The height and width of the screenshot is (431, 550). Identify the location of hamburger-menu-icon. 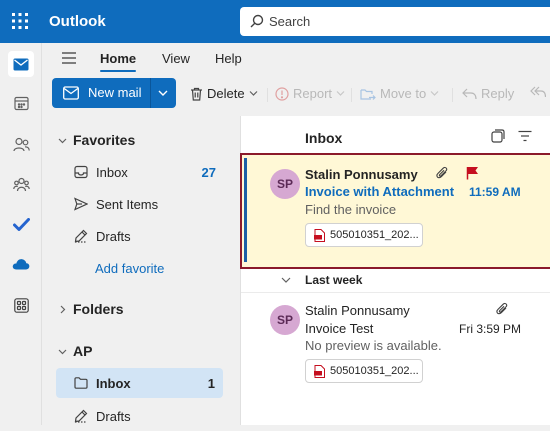
(69, 58).